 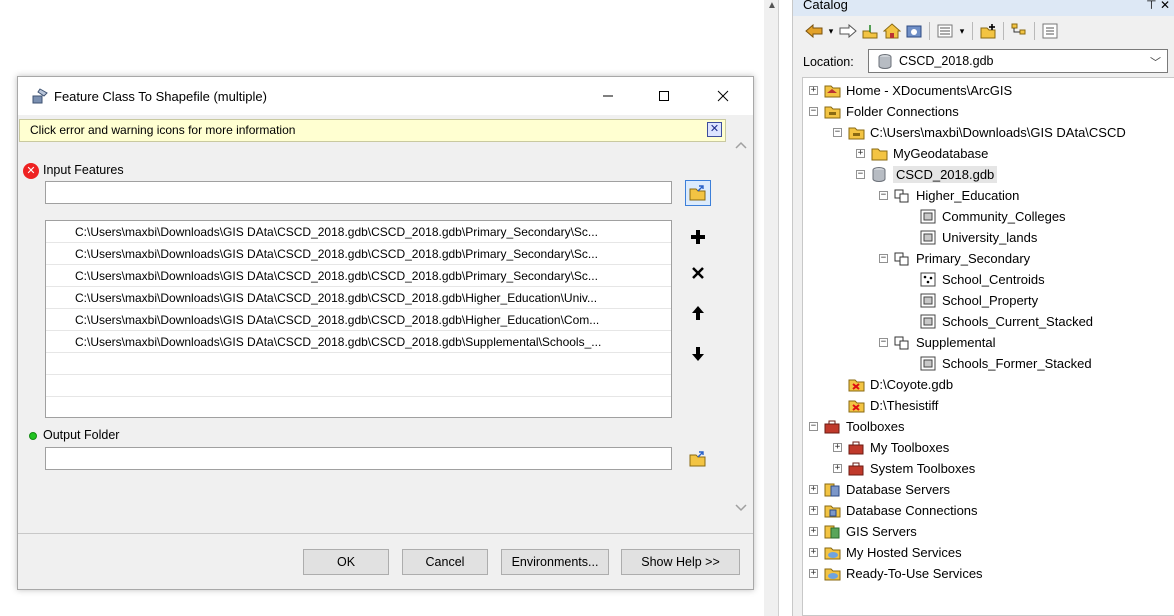 What do you see at coordinates (928, 279) in the screenshot?
I see `point-feature-class-icon` at bounding box center [928, 279].